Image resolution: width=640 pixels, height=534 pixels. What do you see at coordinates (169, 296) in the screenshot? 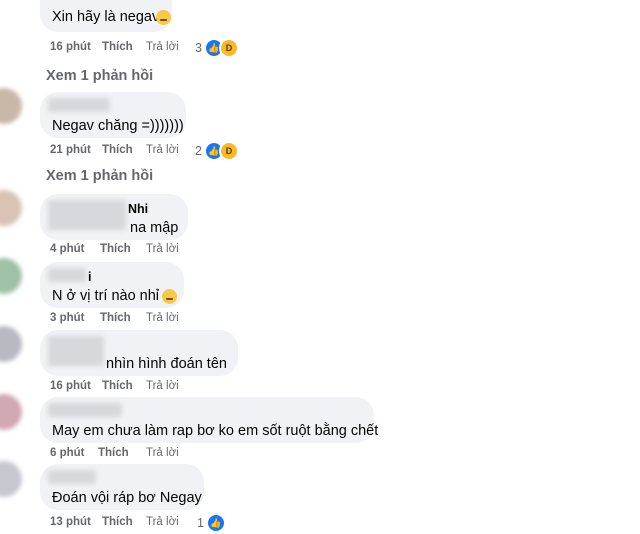
I see `thinking-face-icon` at bounding box center [169, 296].